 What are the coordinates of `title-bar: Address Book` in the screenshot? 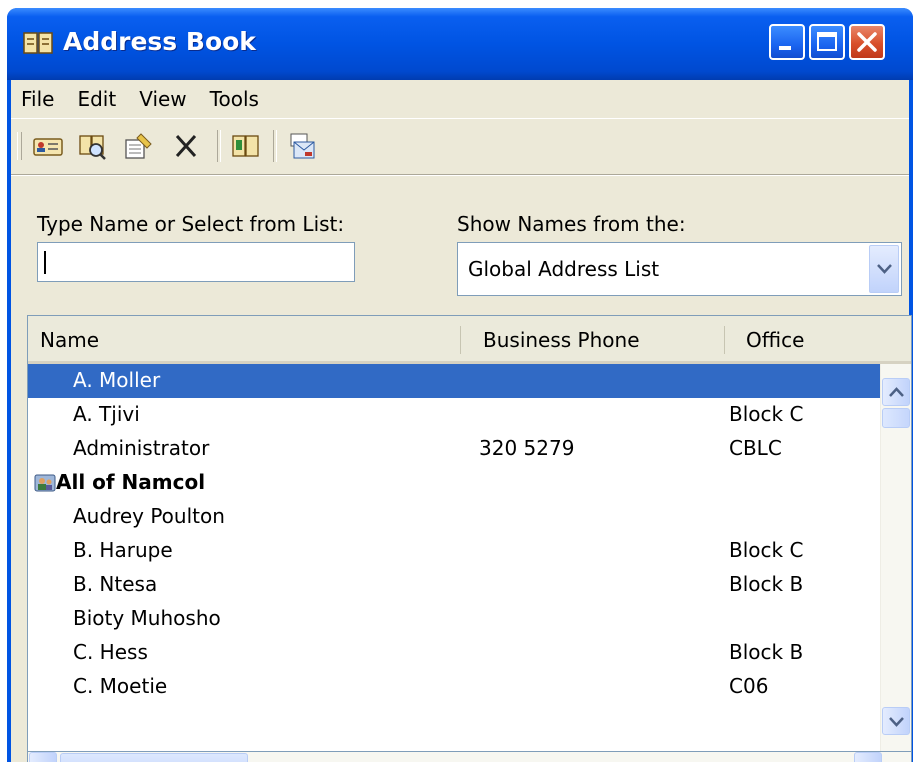 It's located at (460, 44).